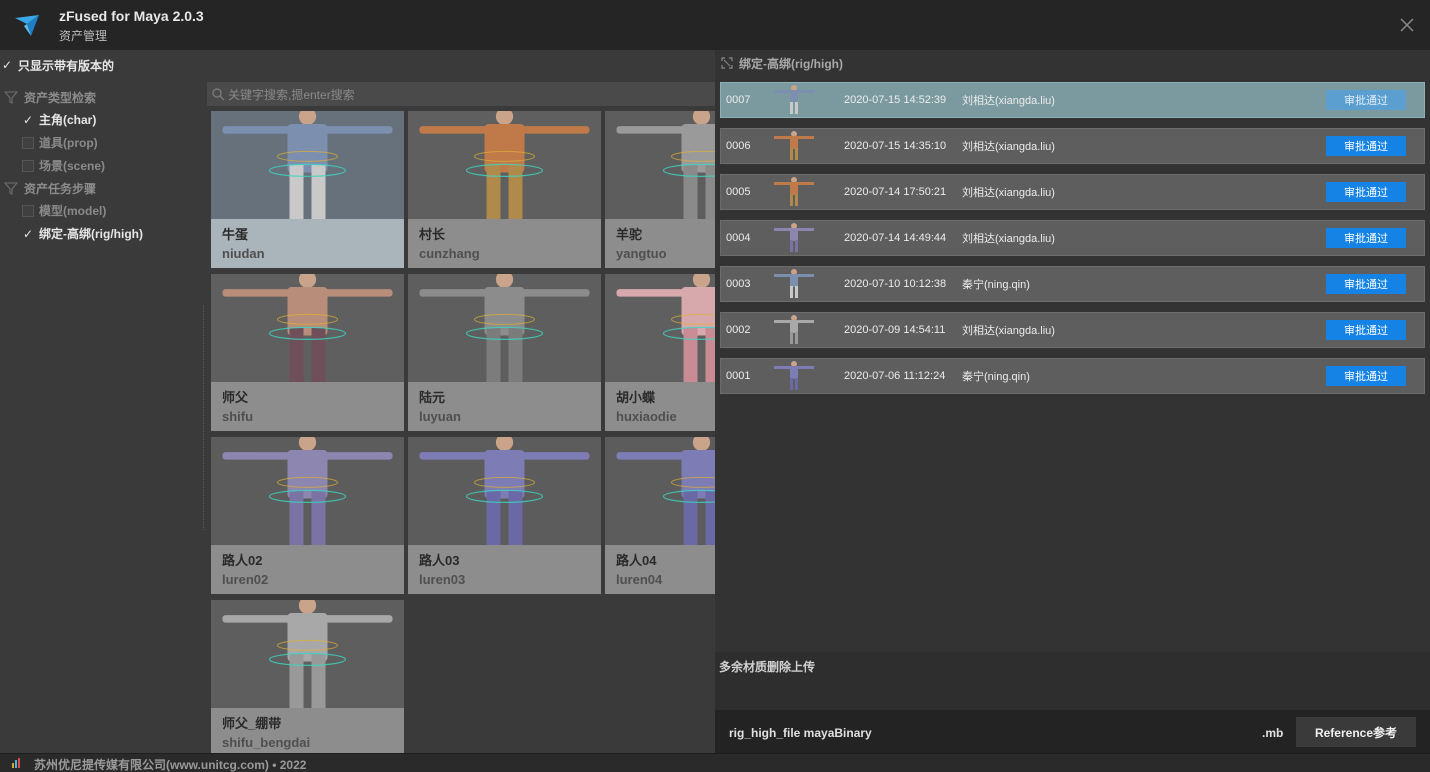  Describe the element at coordinates (738, 192) in the screenshot. I see `version-number: 0005` at that location.